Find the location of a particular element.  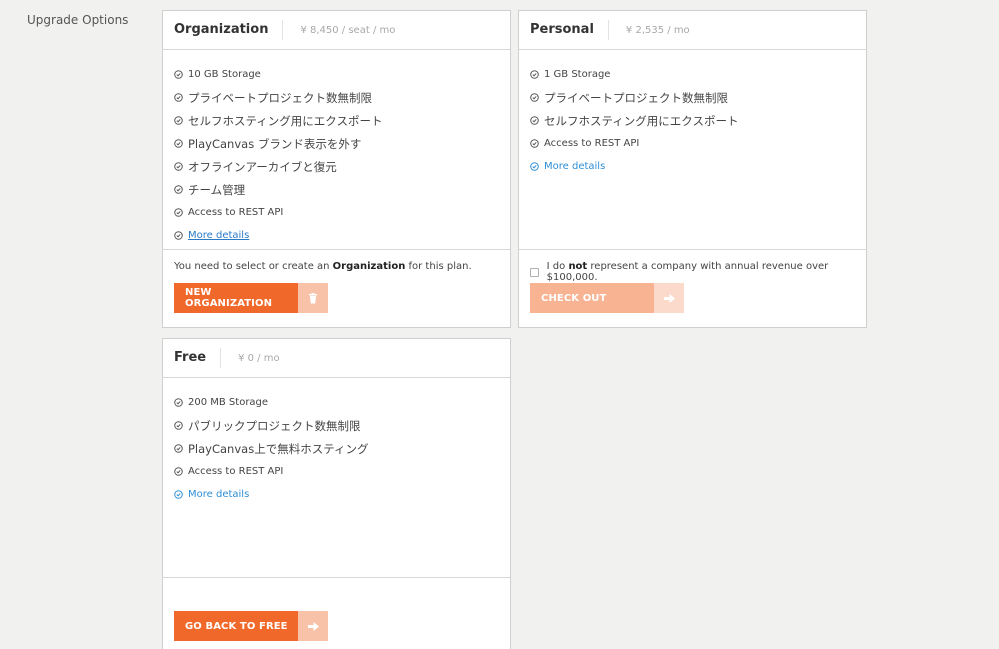

check-out-button-group: CHECK OUT is located at coordinates (607, 298).